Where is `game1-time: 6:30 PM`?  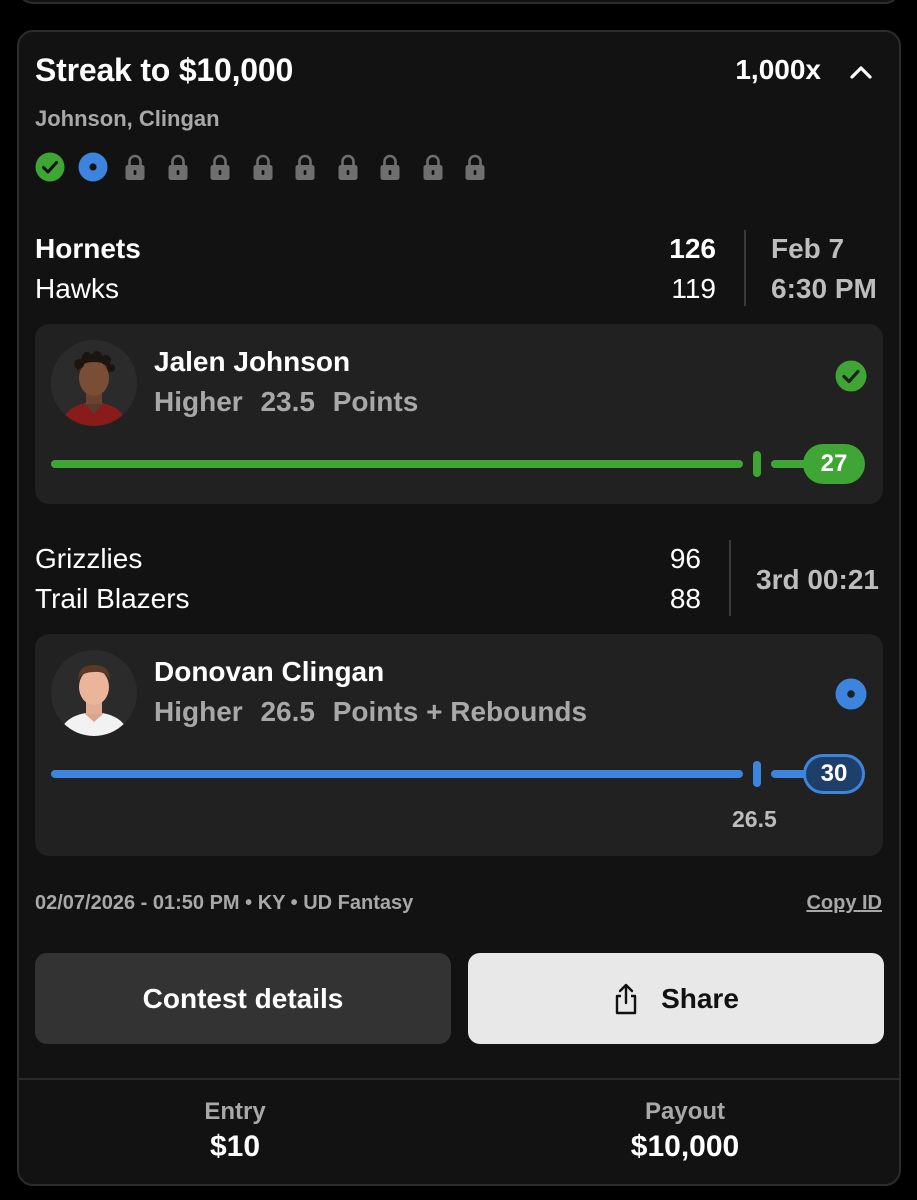 game1-time: 6:30 PM is located at coordinates (824, 288).